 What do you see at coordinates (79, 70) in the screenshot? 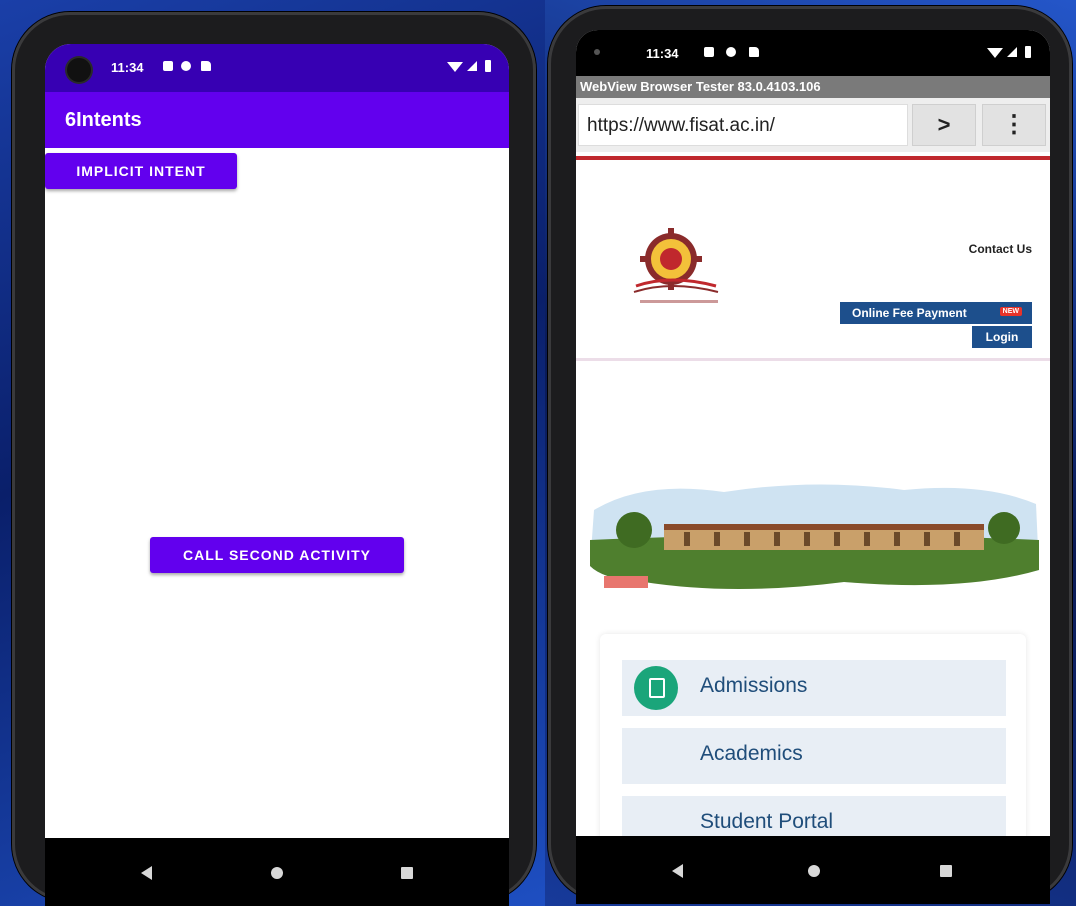
I see `camera-icon` at bounding box center [79, 70].